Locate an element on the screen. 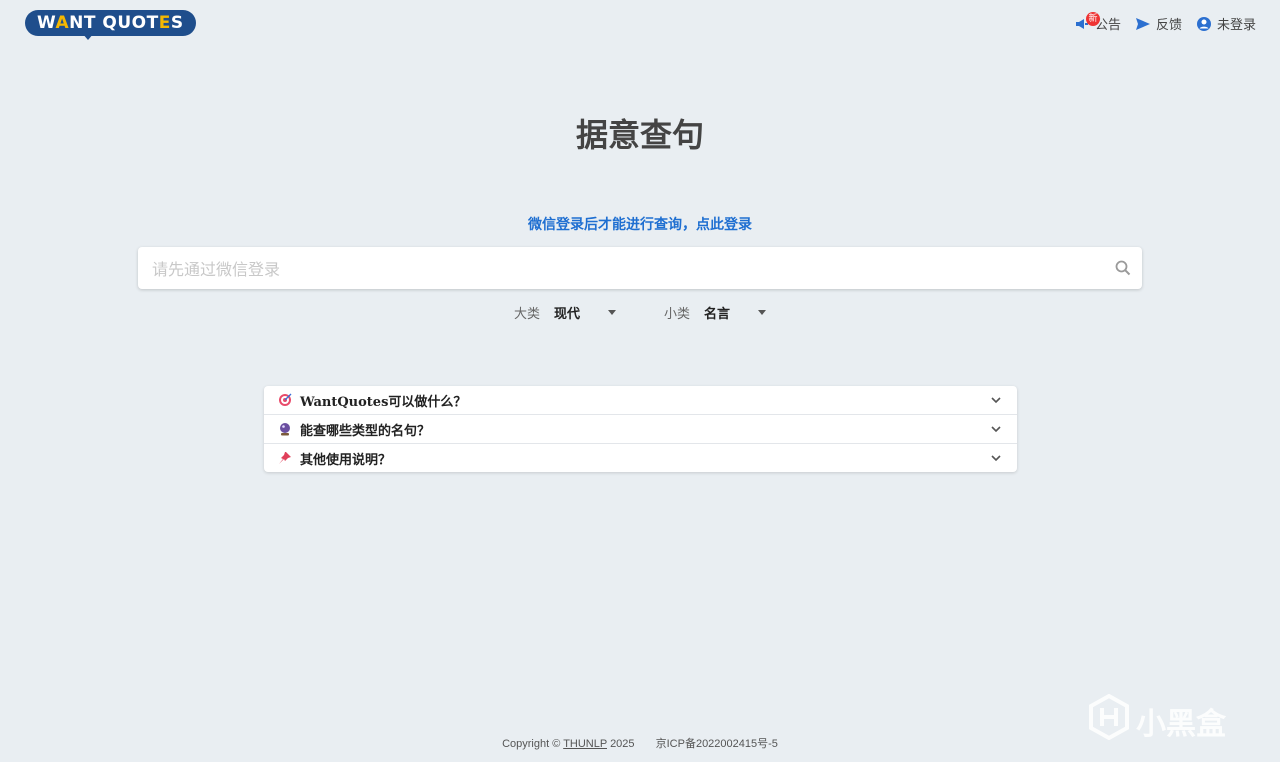 The height and width of the screenshot is (762, 1280). feedback-button: 反馈 is located at coordinates (1158, 23).